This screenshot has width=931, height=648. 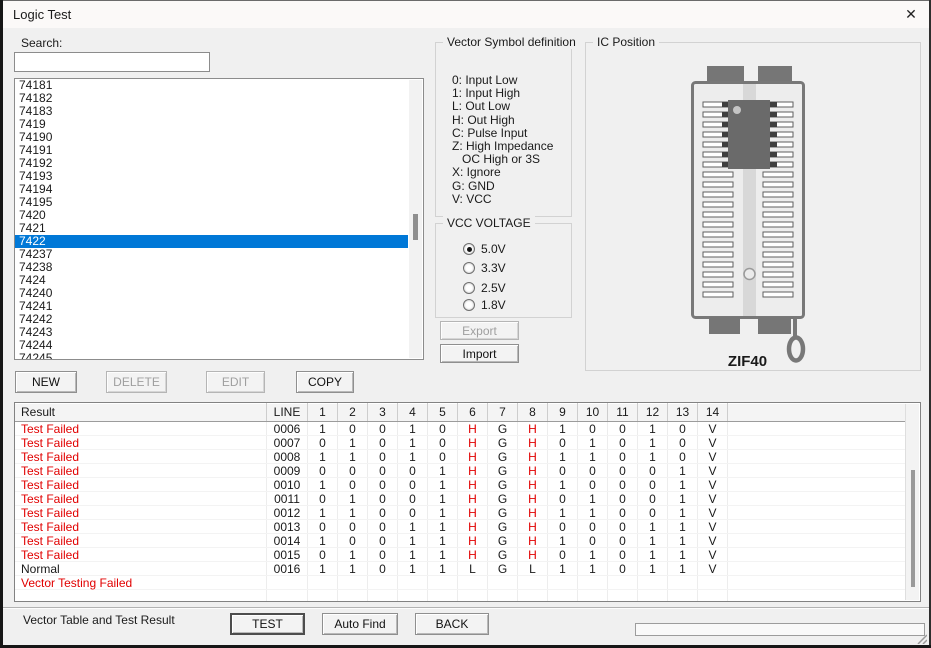 I want to click on list-item: 74195, so click(x=219, y=202).